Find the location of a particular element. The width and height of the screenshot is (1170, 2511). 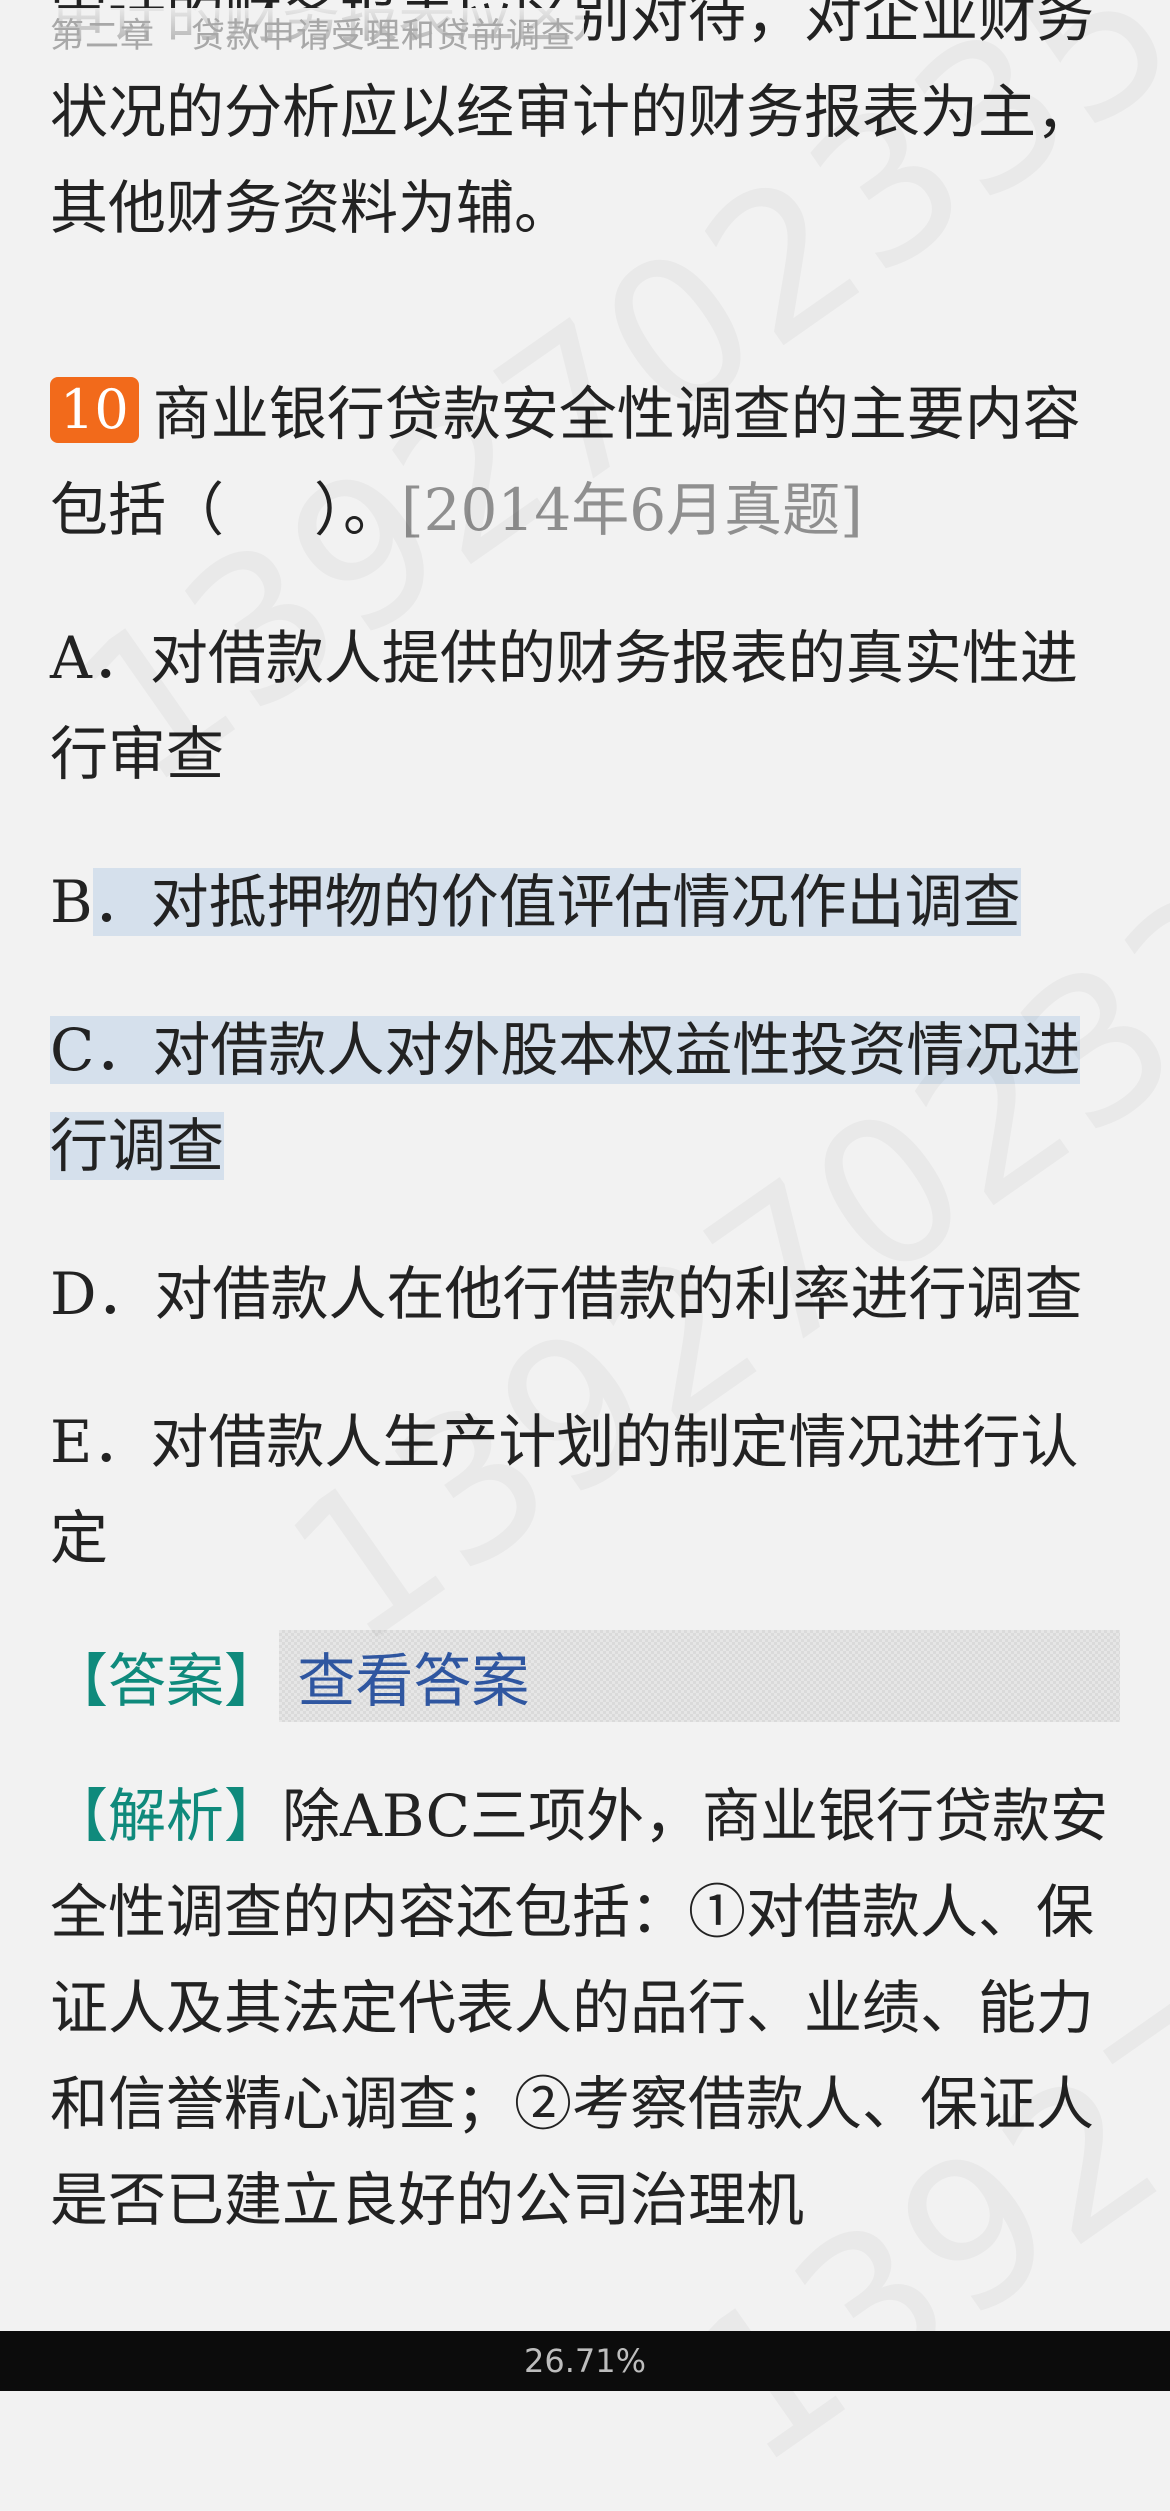

option-text: 对抵押物的价值评估情况作出调查 is located at coordinates (585, 902).